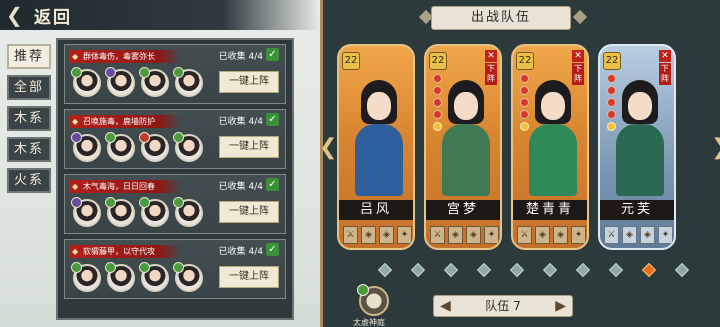 The image size is (720, 327). Describe the element at coordinates (550, 210) in the screenshot. I see `hero-name: 楚青青` at that location.